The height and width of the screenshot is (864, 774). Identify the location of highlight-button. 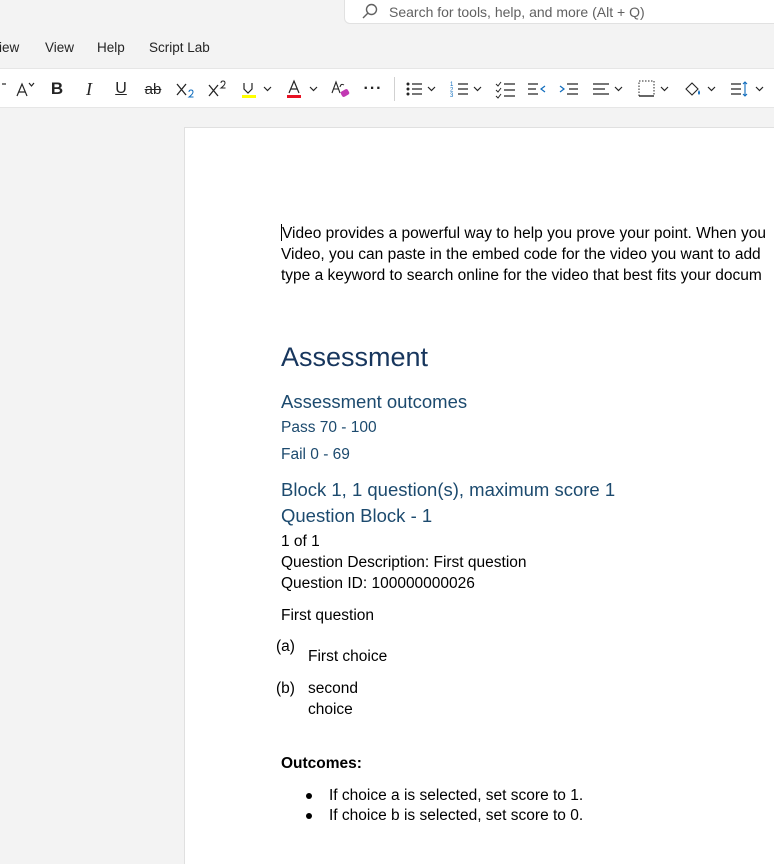
(257, 89).